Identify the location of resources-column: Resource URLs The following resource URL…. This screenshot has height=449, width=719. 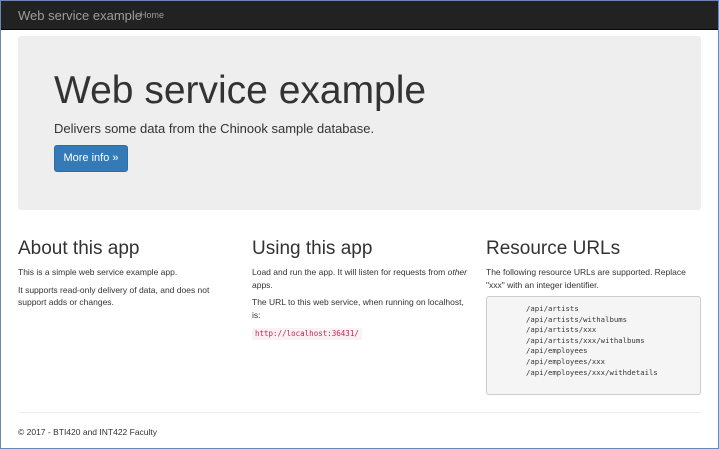
(593, 316).